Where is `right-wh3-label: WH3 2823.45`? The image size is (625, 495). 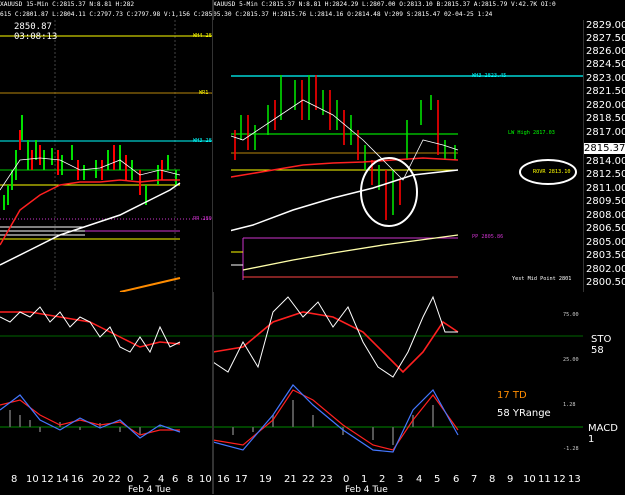
right-wh3-label: WH3 2823.45 is located at coordinates (489, 76).